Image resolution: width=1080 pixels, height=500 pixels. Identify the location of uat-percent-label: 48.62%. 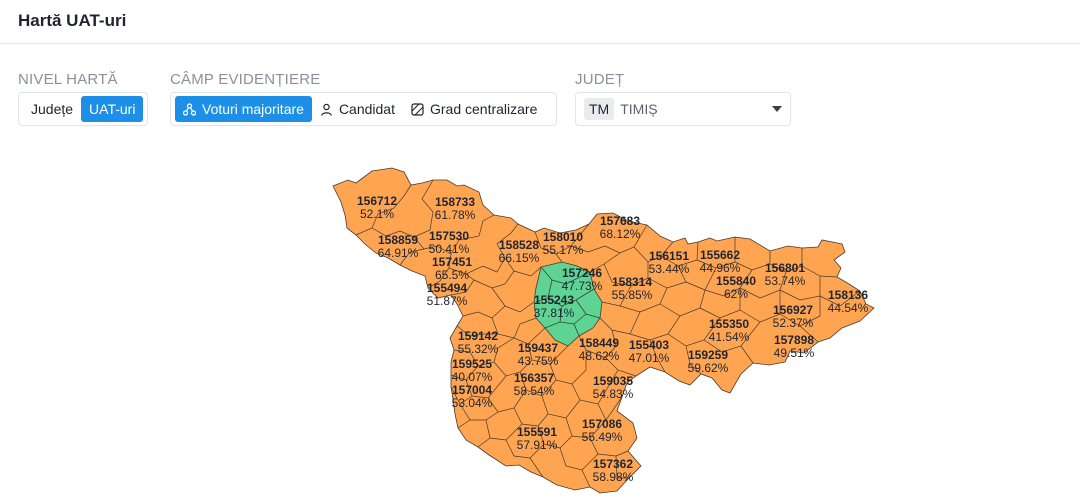
(599, 356).